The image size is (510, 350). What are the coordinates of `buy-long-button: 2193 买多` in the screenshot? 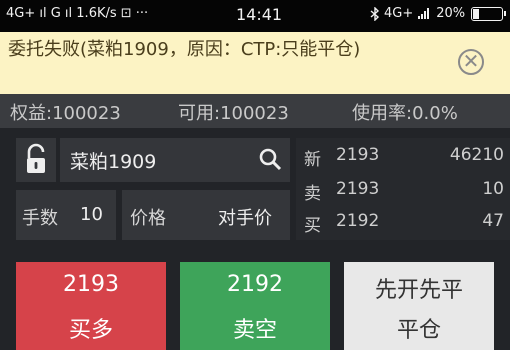 It's located at (91, 306).